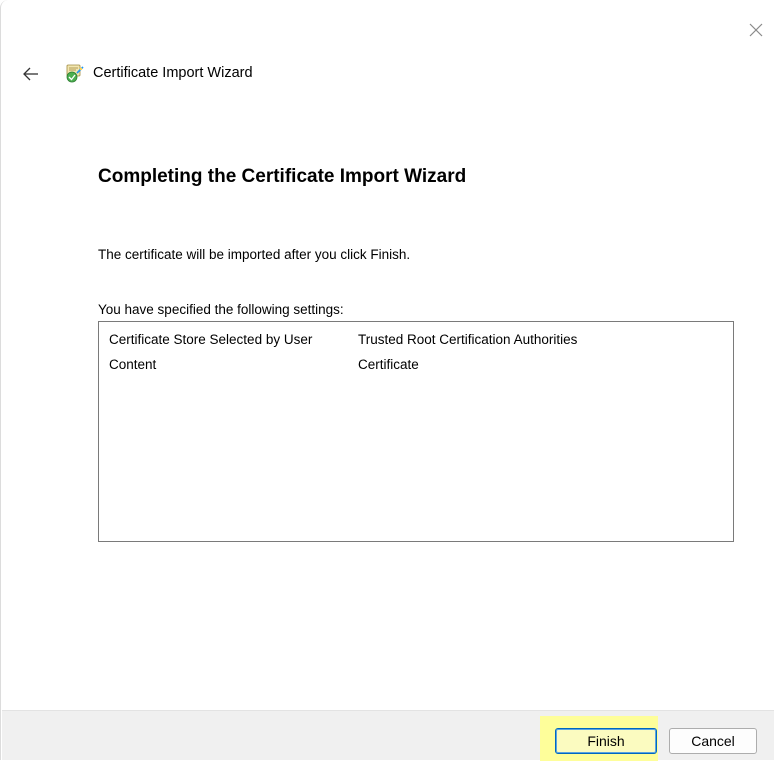 The image size is (774, 761). What do you see at coordinates (211, 339) in the screenshot?
I see `settings-key: Certificate Store Selected by User` at bounding box center [211, 339].